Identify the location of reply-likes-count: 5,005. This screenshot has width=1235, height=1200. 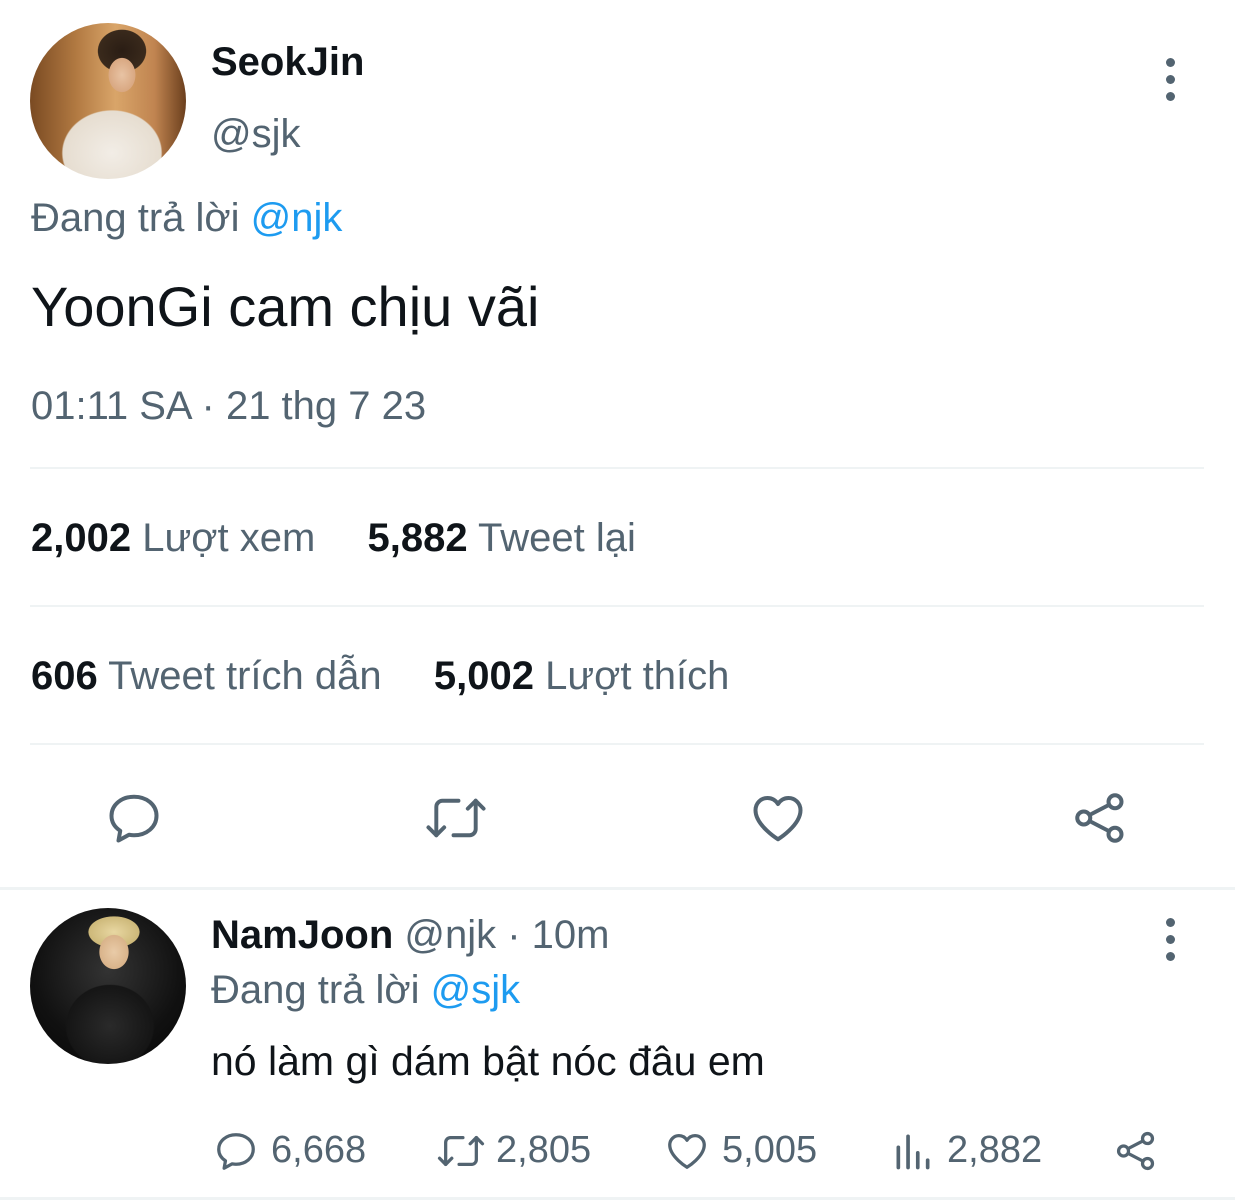
(770, 1150).